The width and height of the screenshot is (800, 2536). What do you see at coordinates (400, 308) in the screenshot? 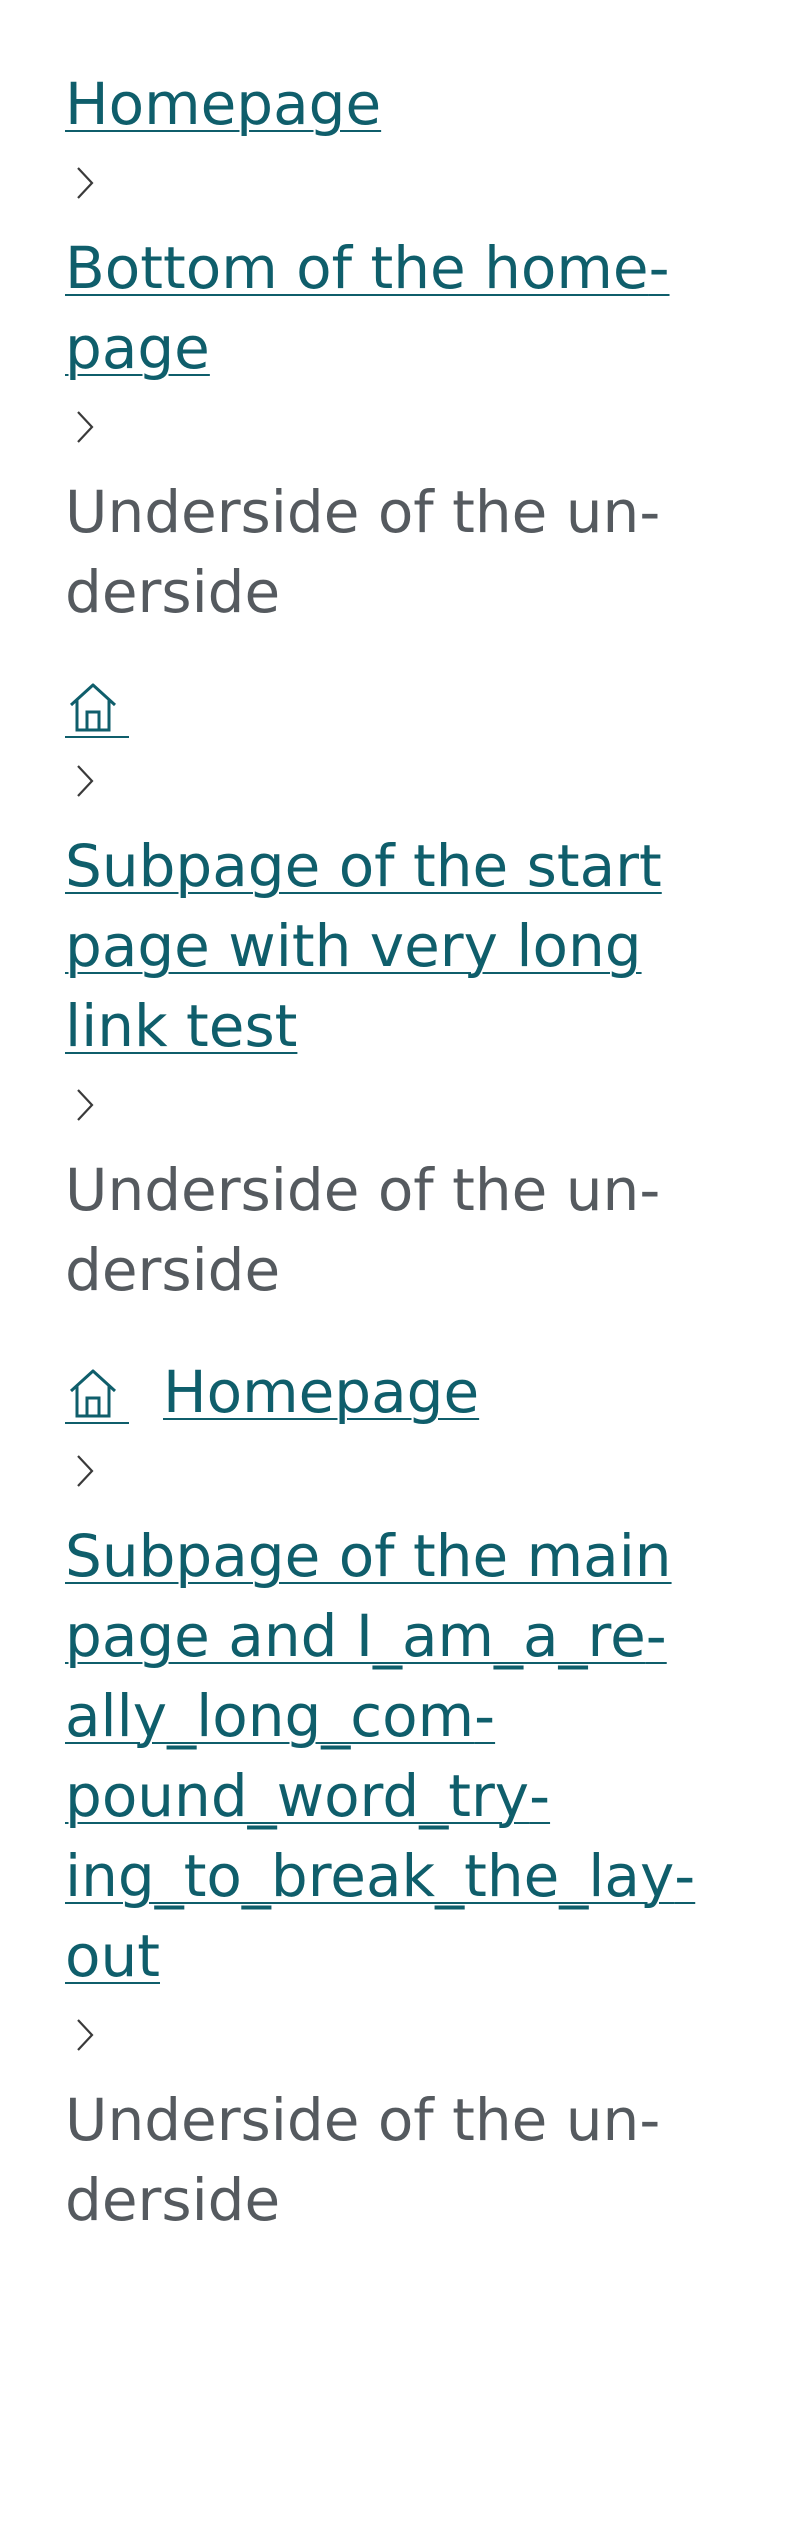
I see `breadcrumb-link-bottom-of-homepage: Bottom of the home­page` at bounding box center [400, 308].